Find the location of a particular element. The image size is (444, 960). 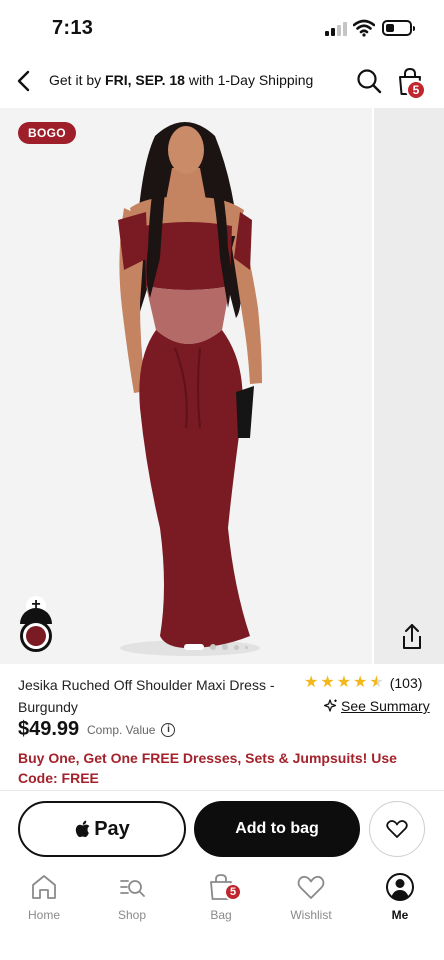

back-button is located at coordinates (23, 81).